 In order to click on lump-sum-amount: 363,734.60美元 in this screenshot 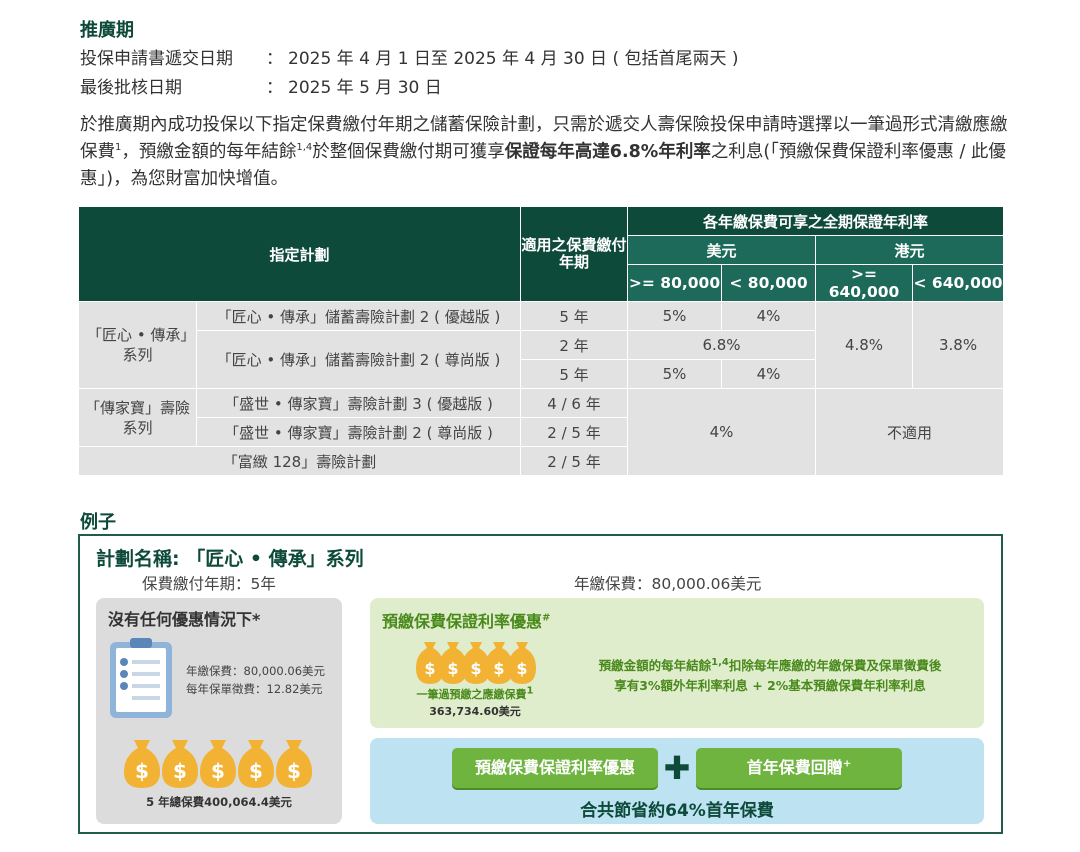, I will do `click(475, 711)`.